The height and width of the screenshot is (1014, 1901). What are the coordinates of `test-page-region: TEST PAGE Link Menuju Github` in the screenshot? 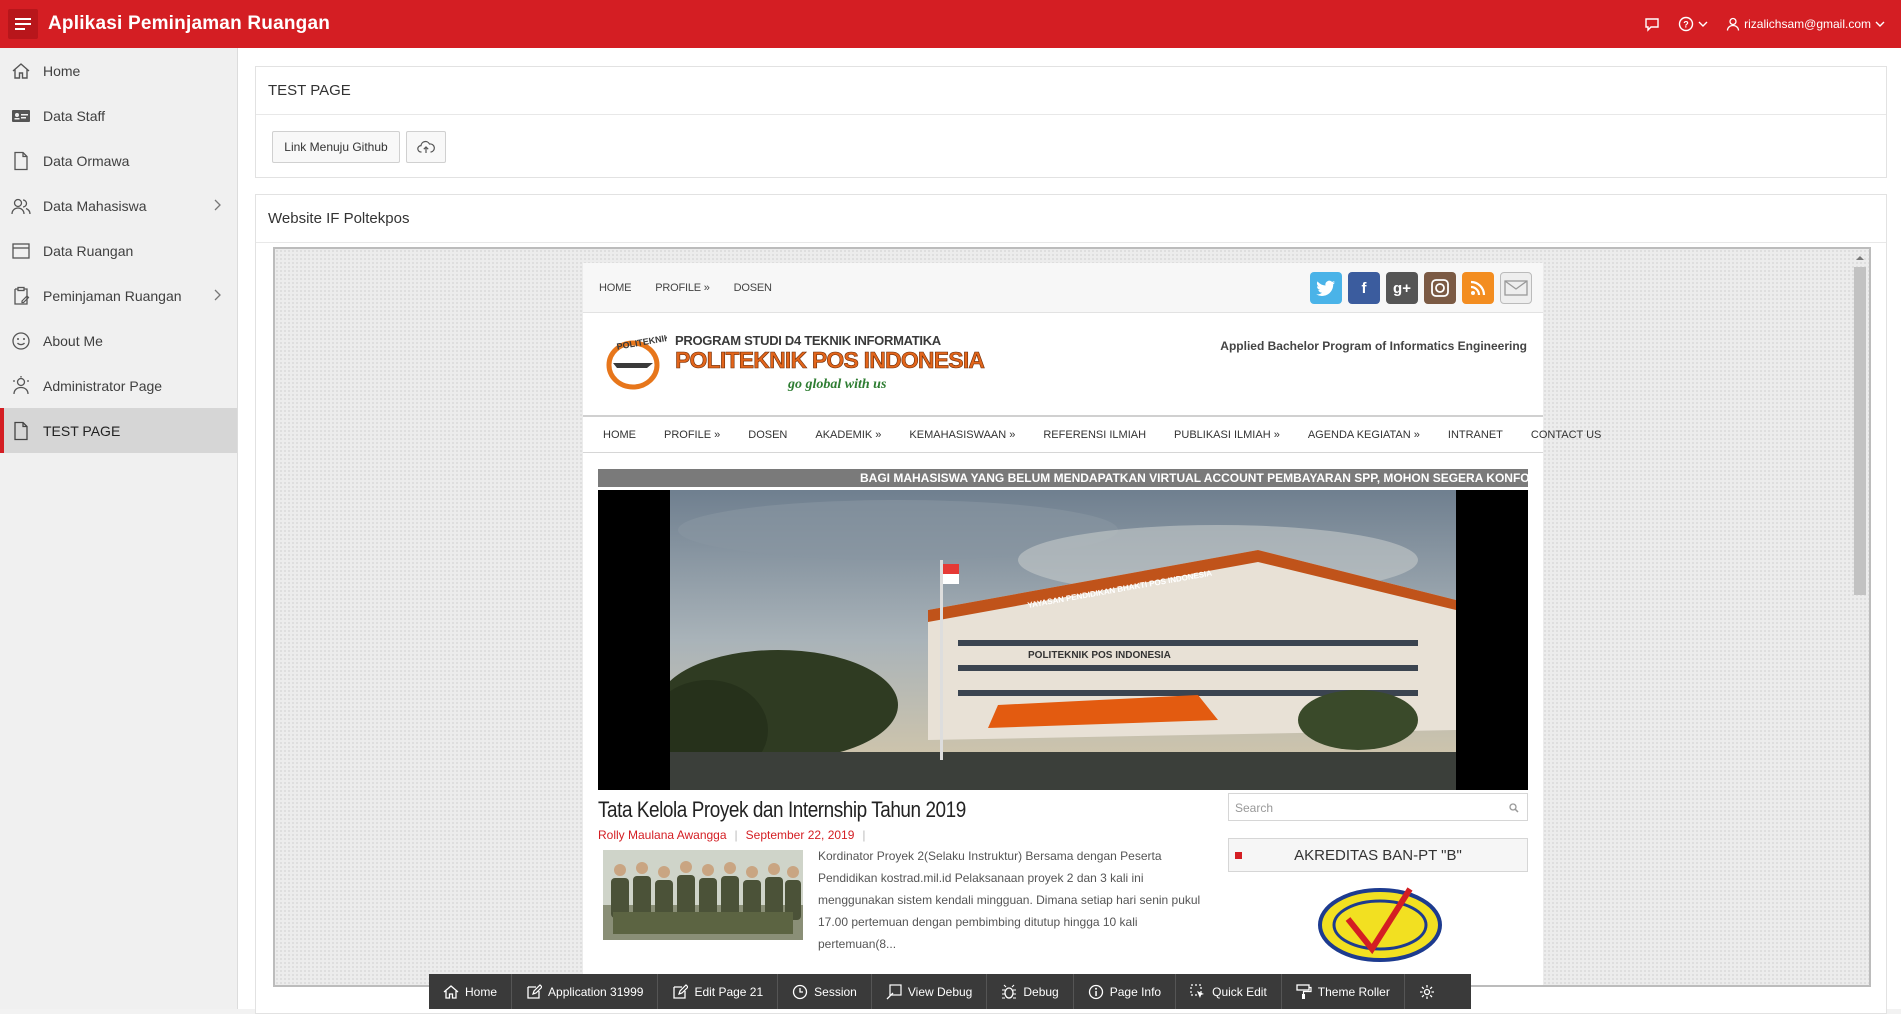 It's located at (1071, 122).